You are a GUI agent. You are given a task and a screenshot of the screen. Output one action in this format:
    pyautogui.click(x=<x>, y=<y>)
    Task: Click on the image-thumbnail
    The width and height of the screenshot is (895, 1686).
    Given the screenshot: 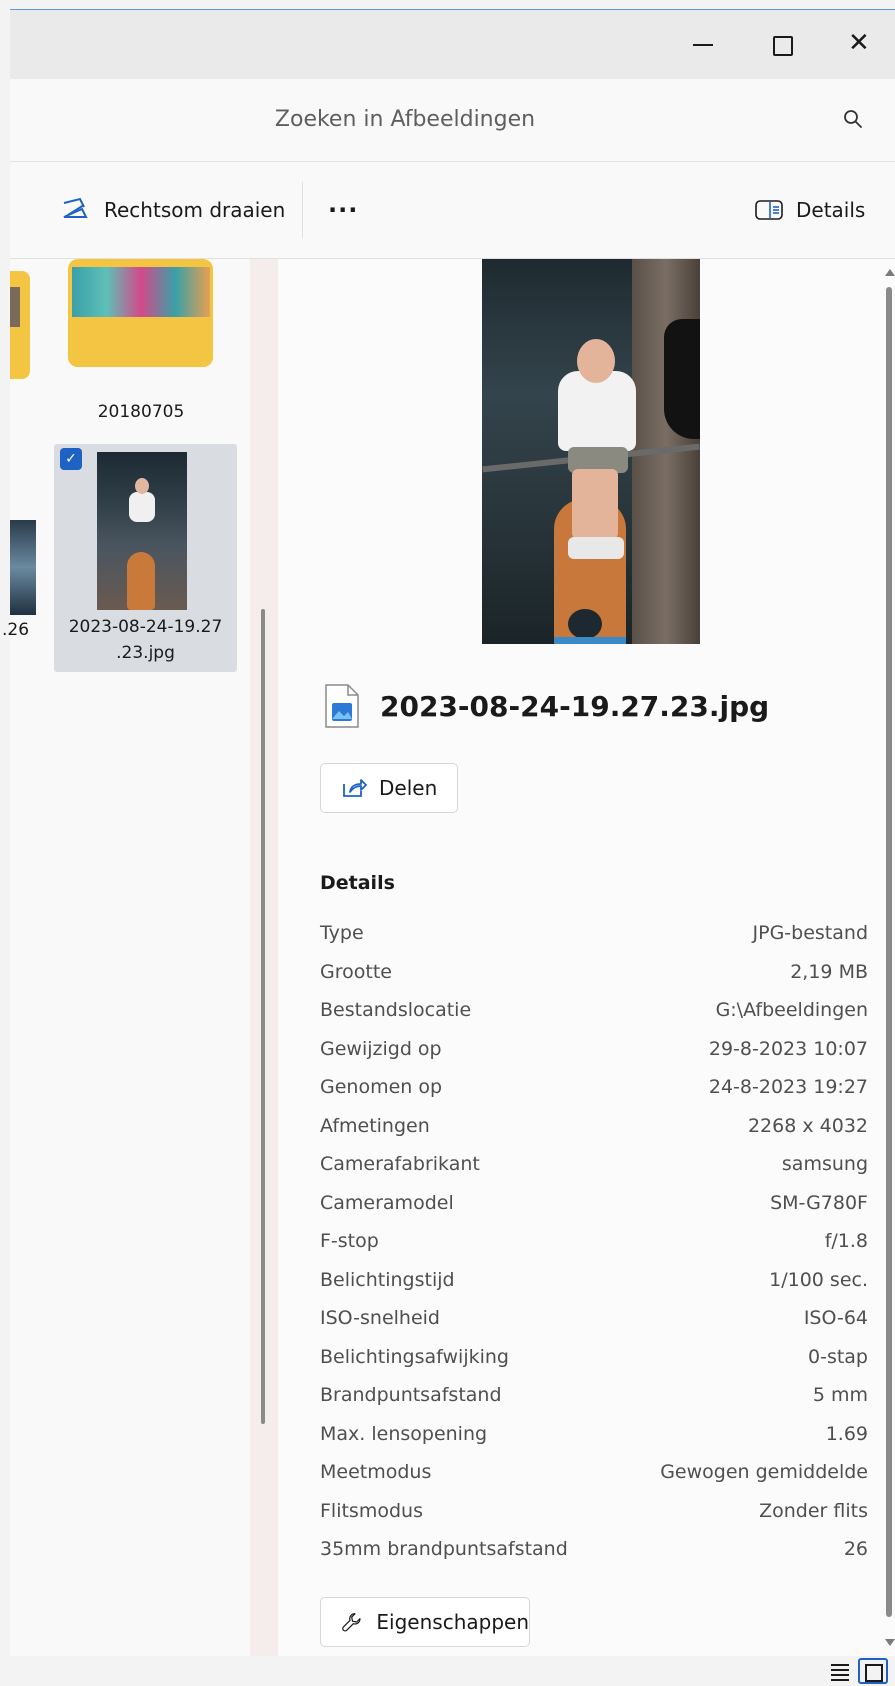 What is the action you would take?
    pyautogui.click(x=142, y=531)
    